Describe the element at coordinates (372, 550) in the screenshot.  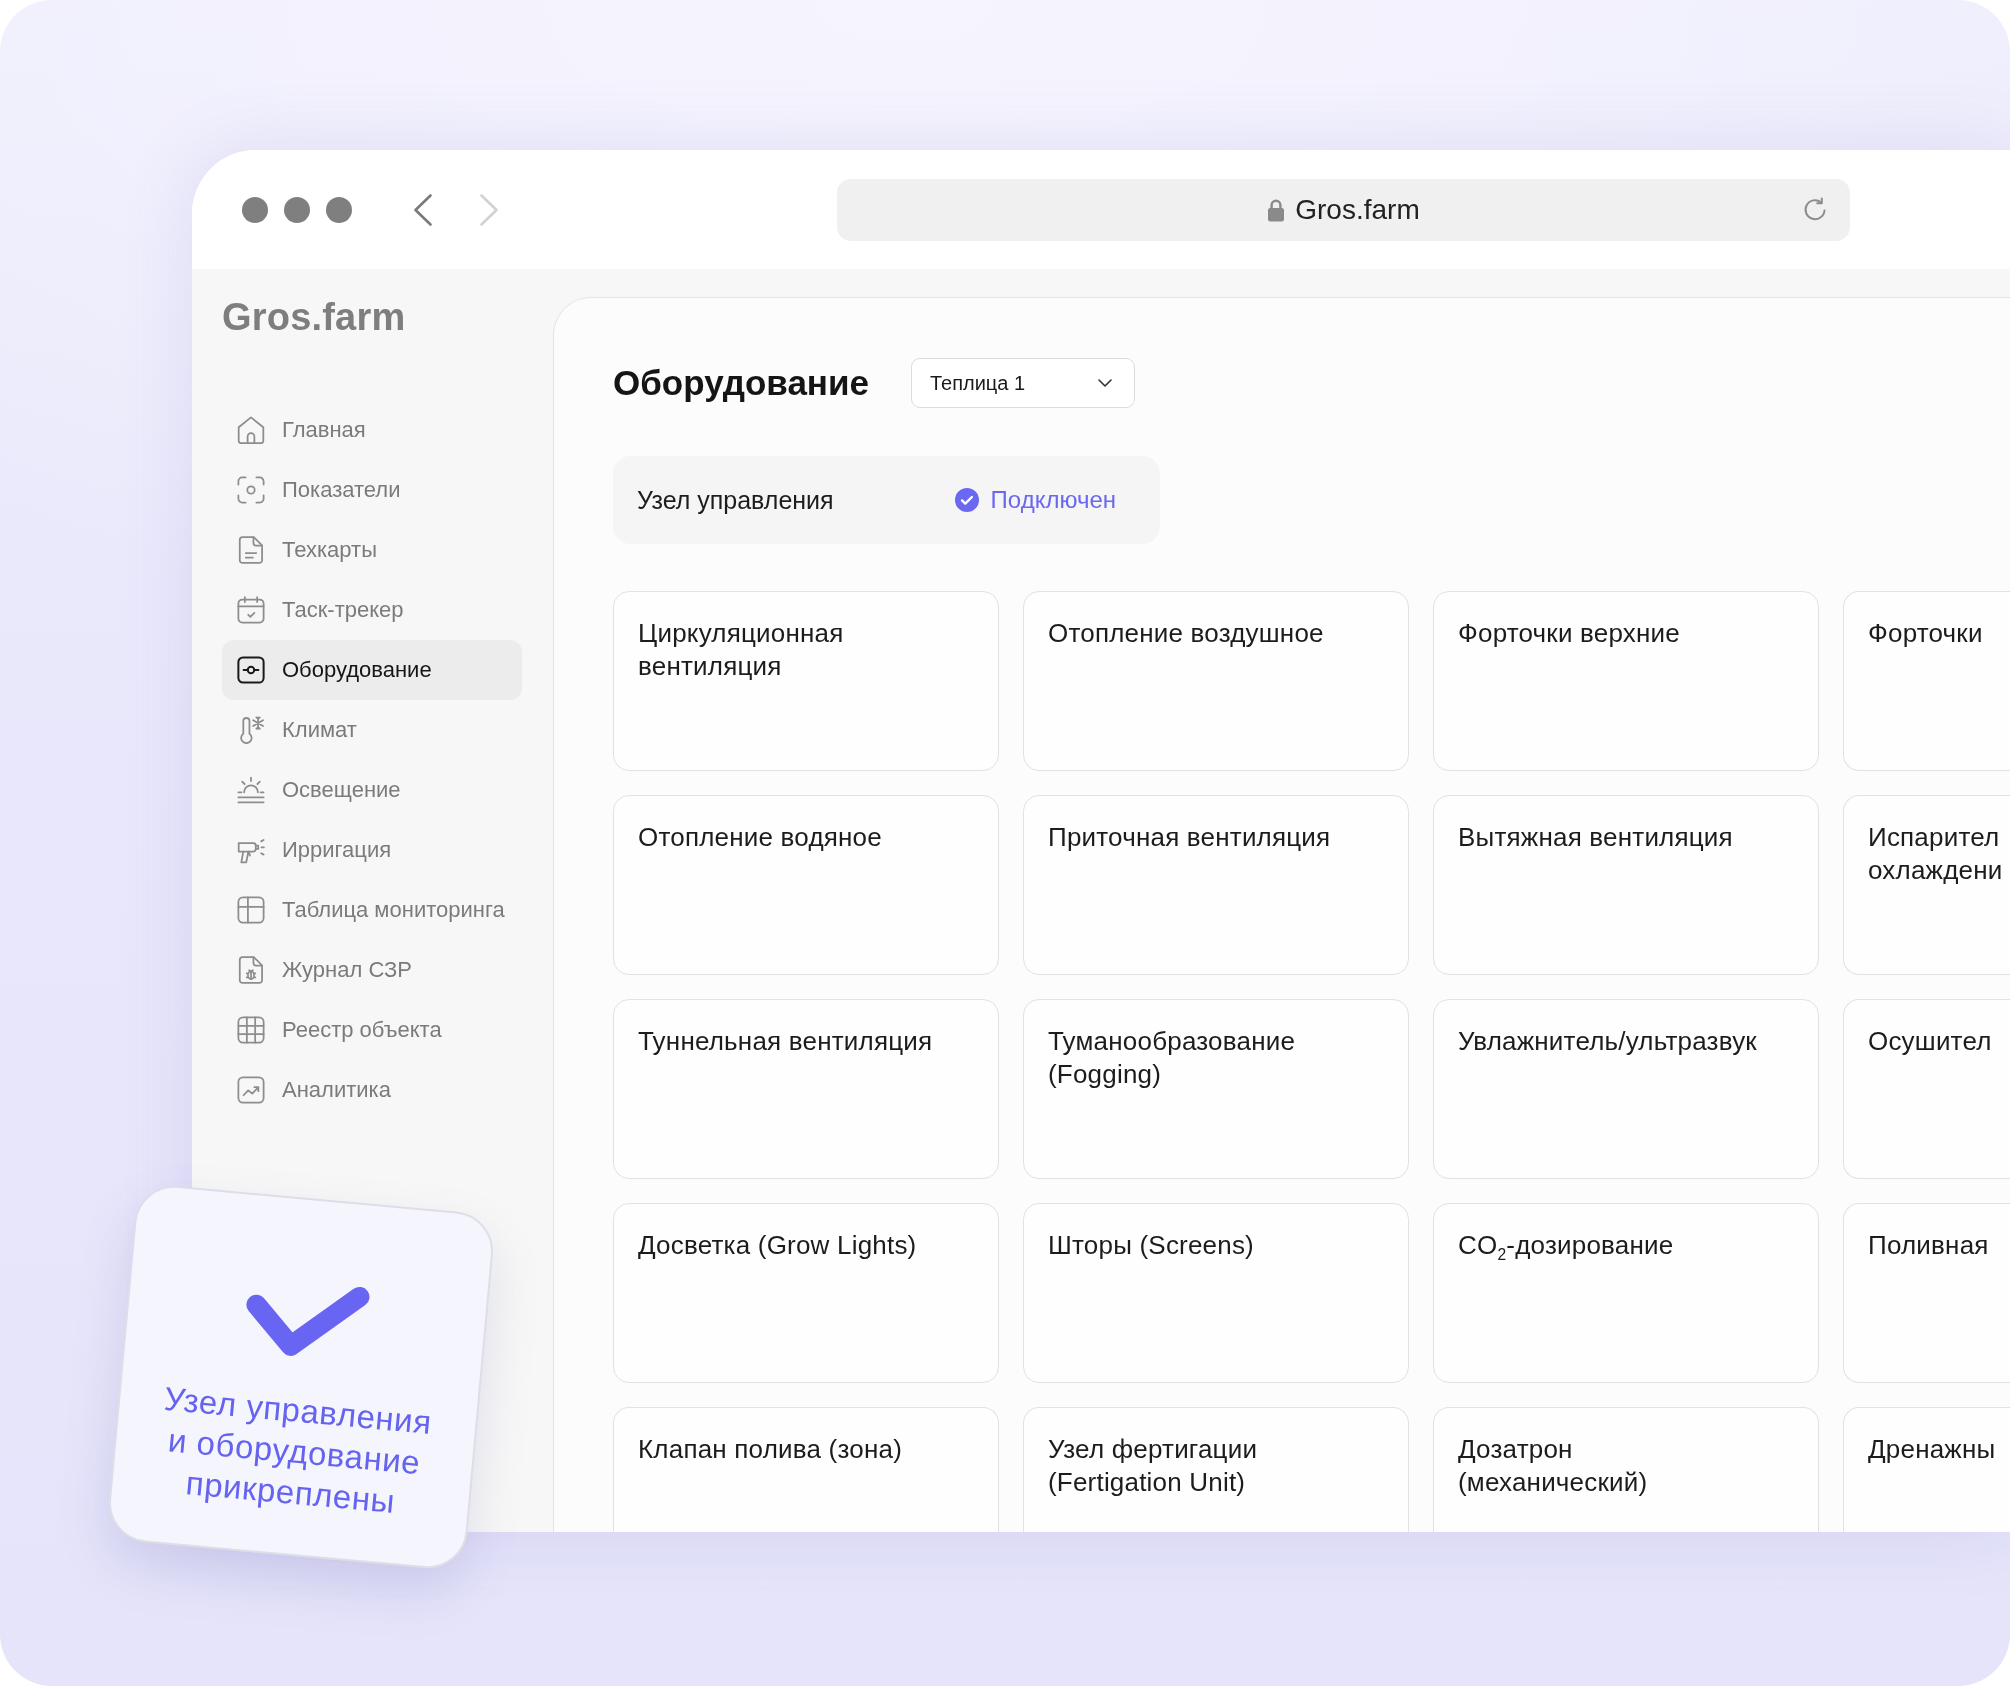
I see `sidebar-item: Техкарты` at that location.